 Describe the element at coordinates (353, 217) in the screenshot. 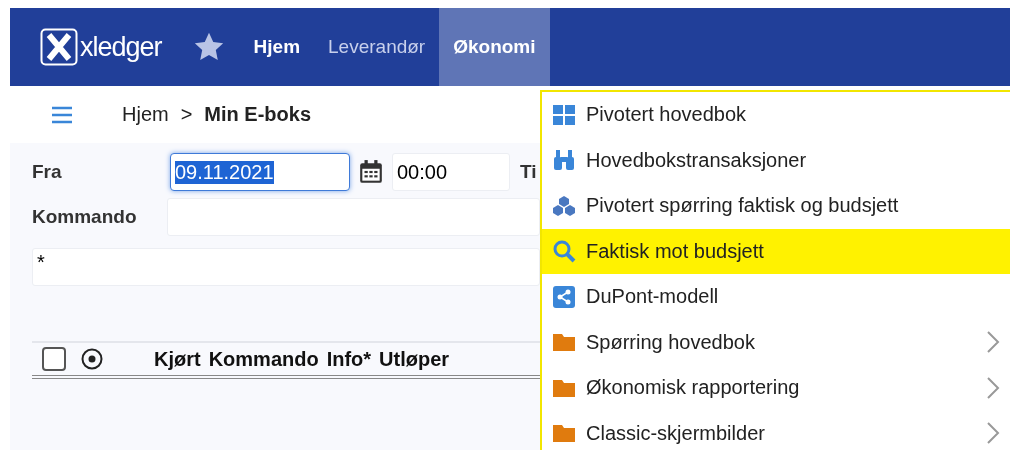

I see `command-field` at that location.